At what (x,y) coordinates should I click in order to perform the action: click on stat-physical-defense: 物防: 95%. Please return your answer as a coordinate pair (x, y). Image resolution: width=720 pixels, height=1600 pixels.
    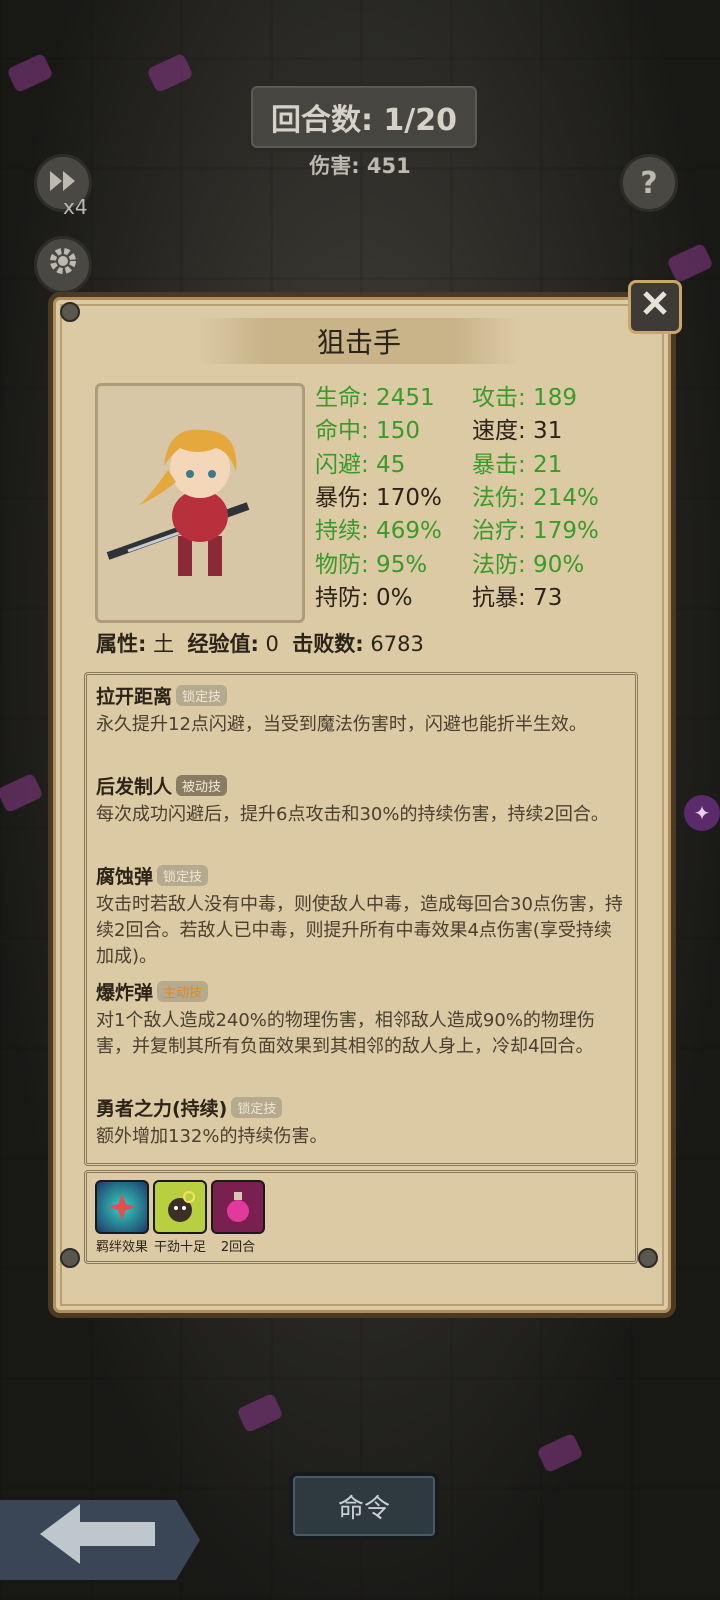
    Looking at the image, I should click on (371, 565).